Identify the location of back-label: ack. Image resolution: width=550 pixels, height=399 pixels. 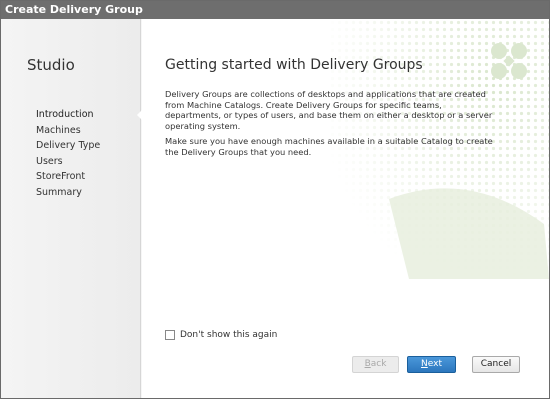
(378, 364).